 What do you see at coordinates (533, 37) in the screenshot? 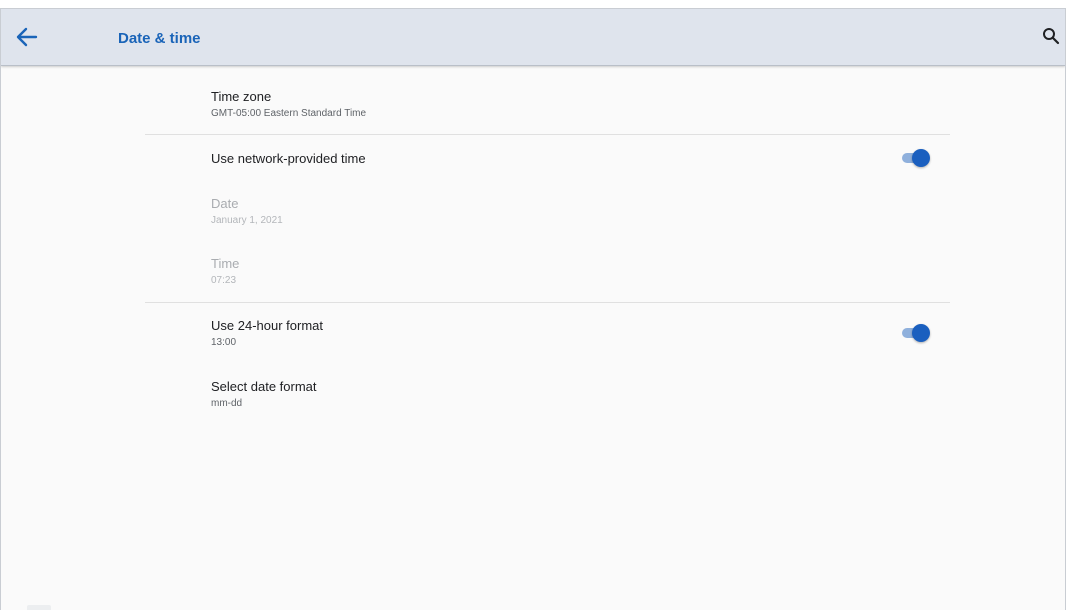
I see `app-bar: Date & time` at bounding box center [533, 37].